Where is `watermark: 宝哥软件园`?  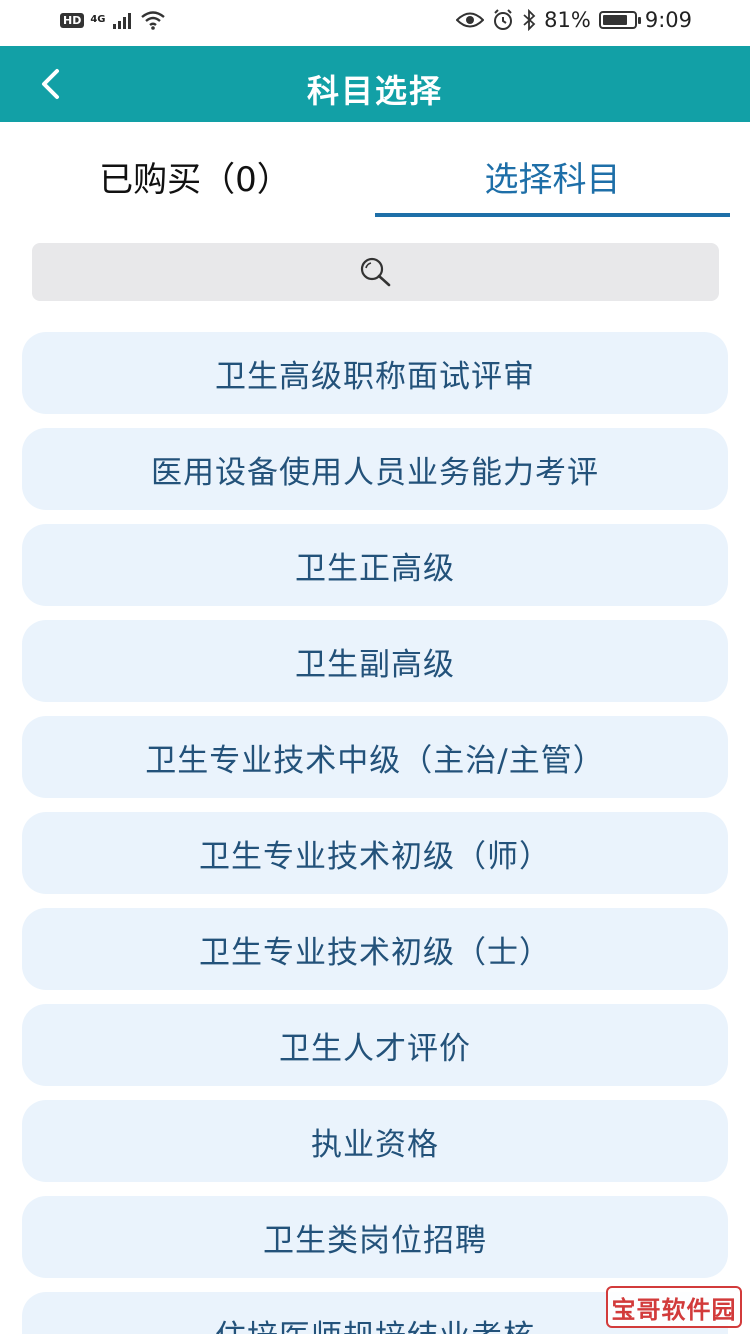
watermark: 宝哥软件园 is located at coordinates (674, 1307).